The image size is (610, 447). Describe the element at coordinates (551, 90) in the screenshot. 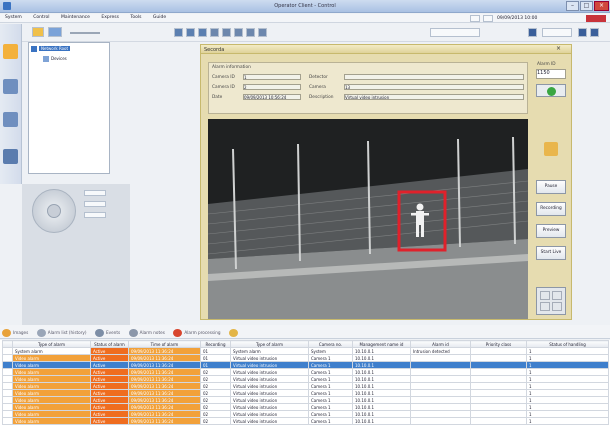

I see `confirm-button` at that location.